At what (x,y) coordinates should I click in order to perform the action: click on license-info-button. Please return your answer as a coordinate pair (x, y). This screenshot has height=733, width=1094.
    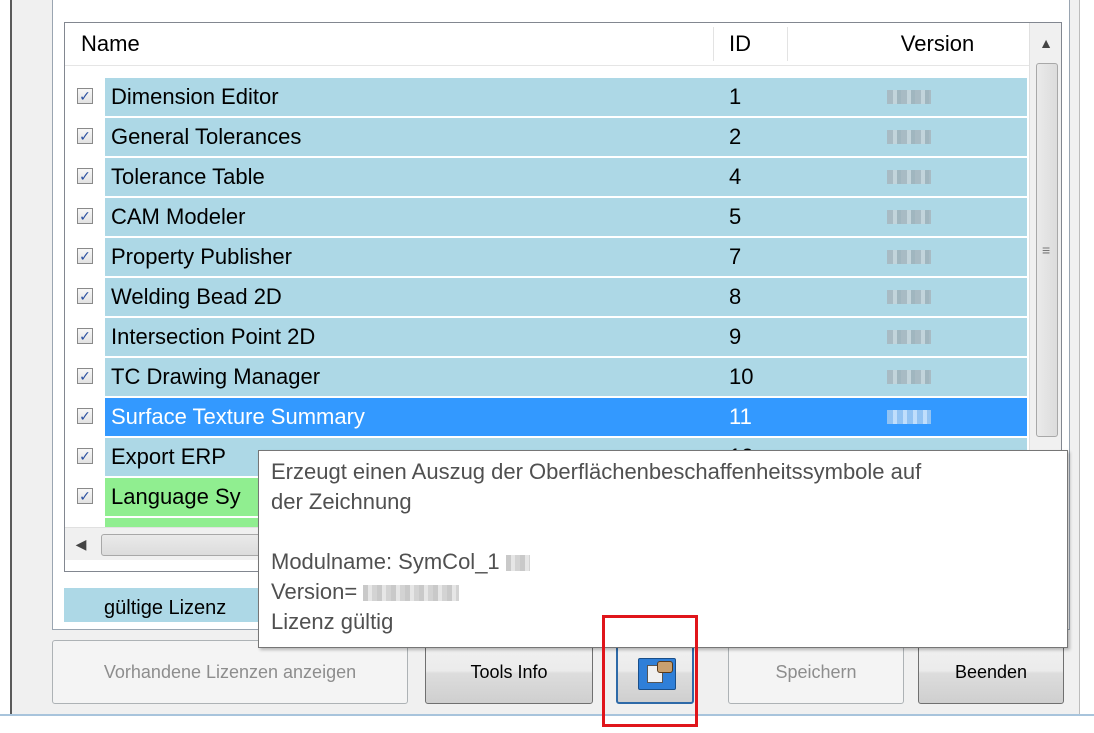
    Looking at the image, I should click on (655, 672).